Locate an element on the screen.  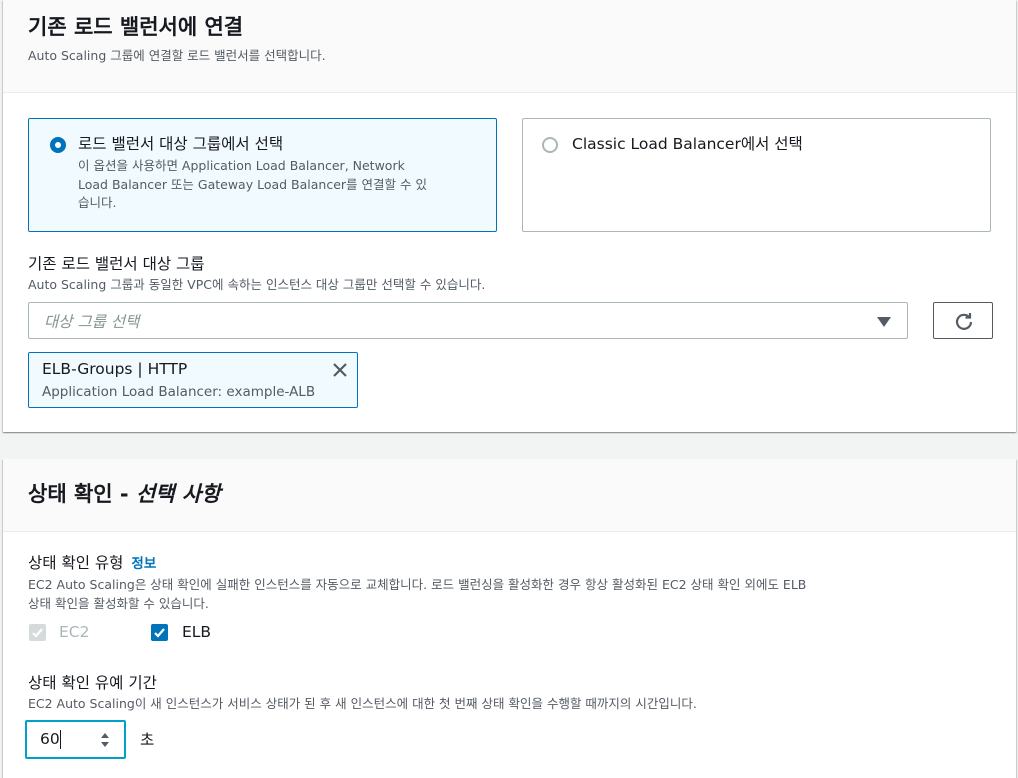
refresh-icon is located at coordinates (964, 321).